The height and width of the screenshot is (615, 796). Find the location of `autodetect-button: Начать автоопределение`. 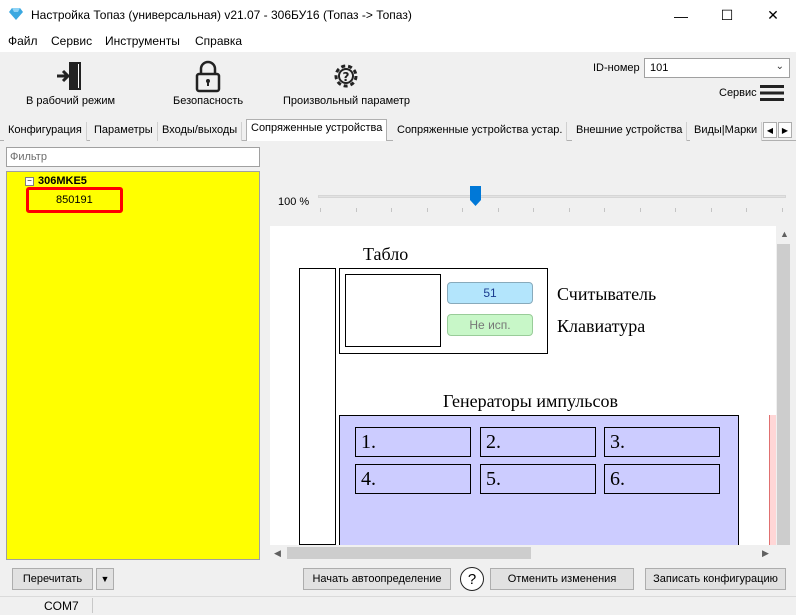

autodetect-button: Начать автоопределение is located at coordinates (377, 579).